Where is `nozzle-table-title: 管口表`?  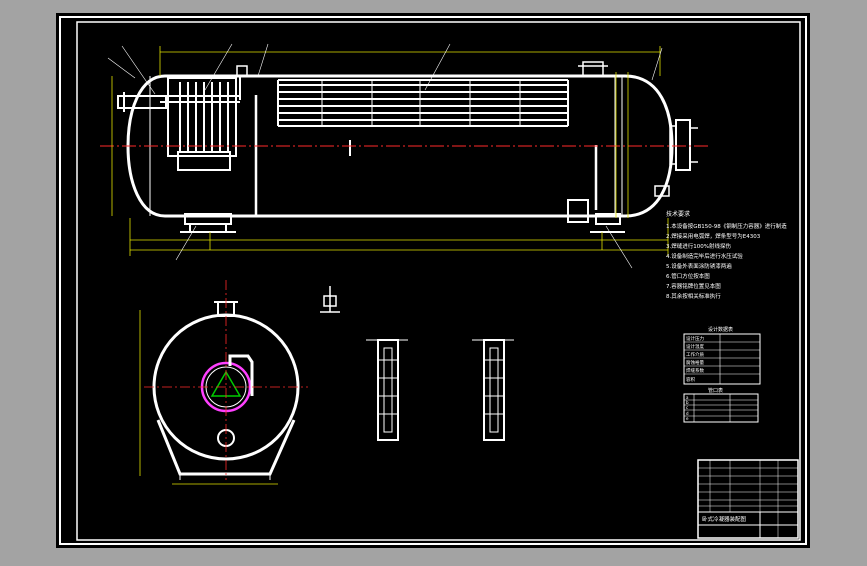
nozzle-table-title: 管口表 is located at coordinates (715, 390).